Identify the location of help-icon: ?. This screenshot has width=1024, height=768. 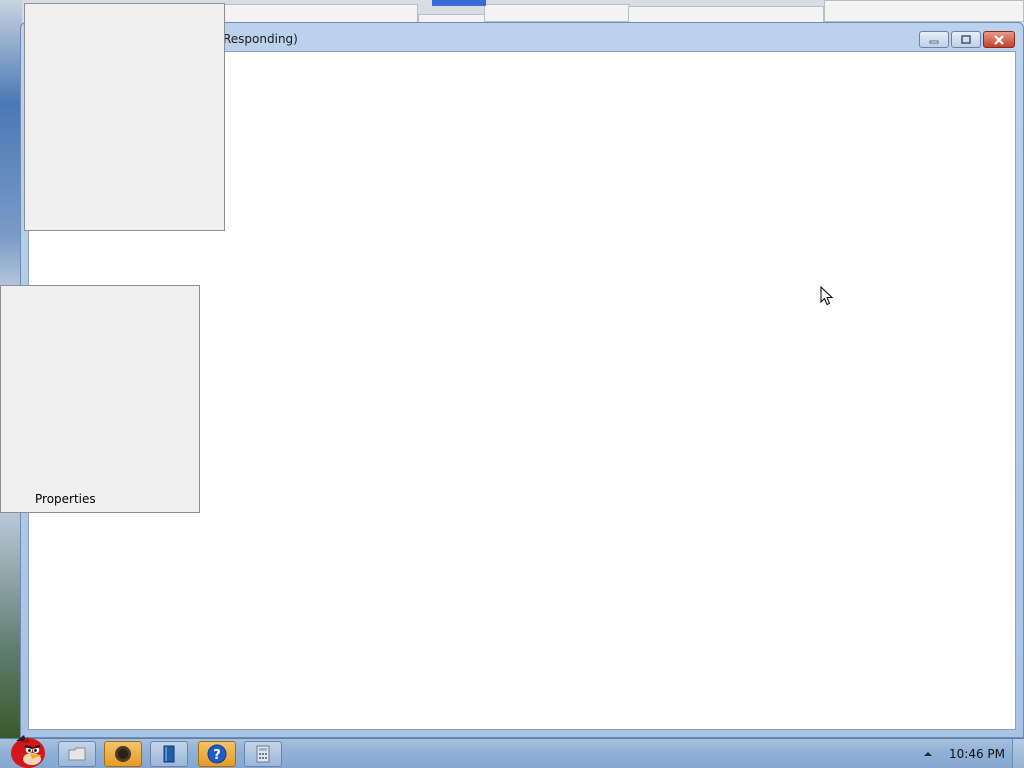
(217, 754).